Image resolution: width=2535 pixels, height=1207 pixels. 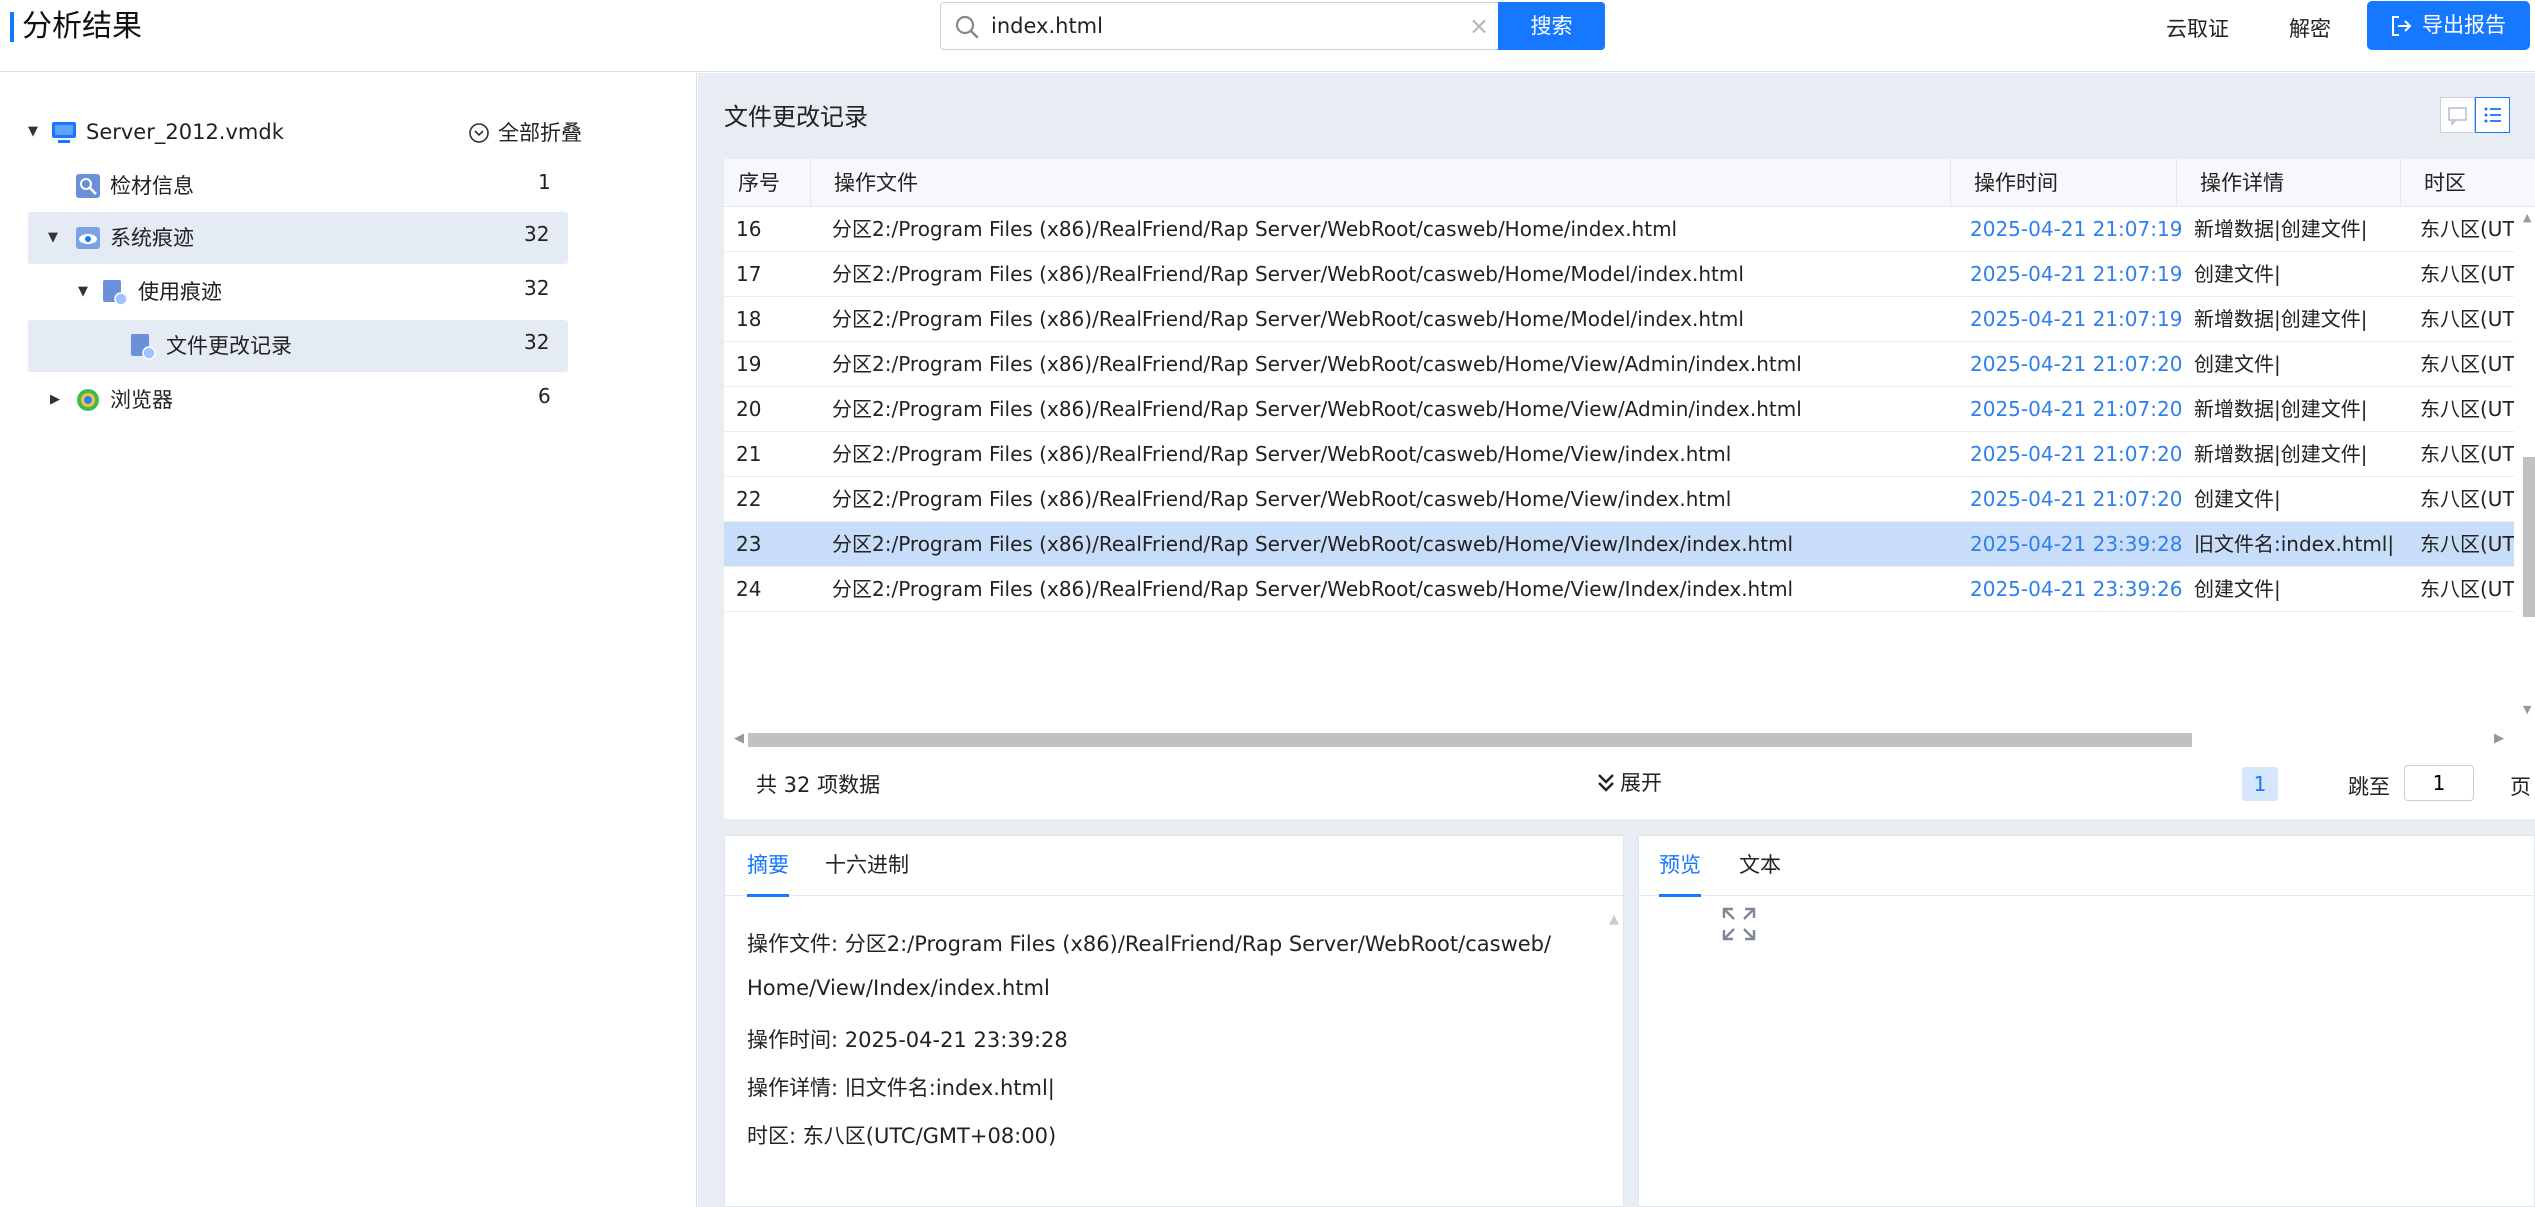 What do you see at coordinates (1470, 740) in the screenshot?
I see `horizontal-scroll-thumb` at bounding box center [1470, 740].